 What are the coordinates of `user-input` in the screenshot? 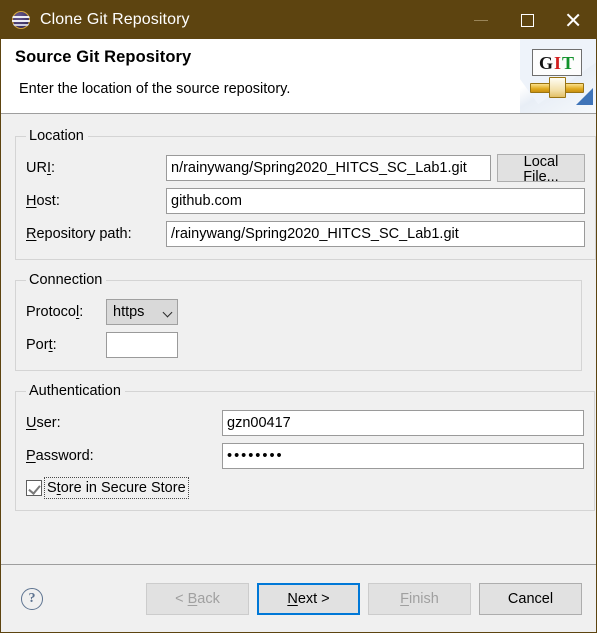 It's located at (403, 423).